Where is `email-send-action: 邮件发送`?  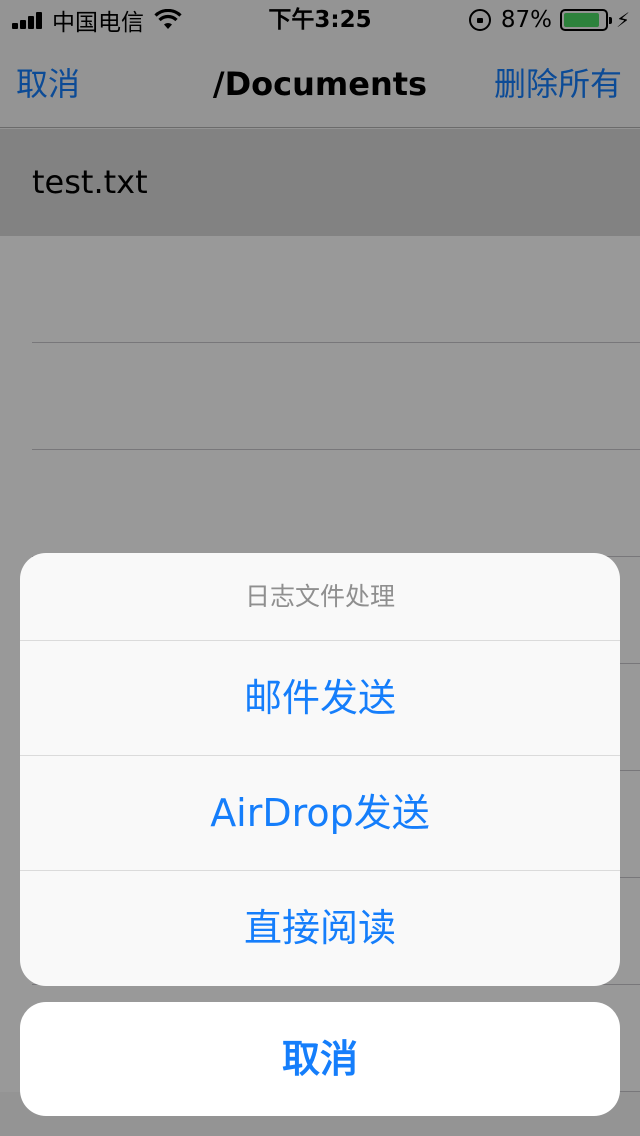
email-send-action: 邮件发送 is located at coordinates (320, 698).